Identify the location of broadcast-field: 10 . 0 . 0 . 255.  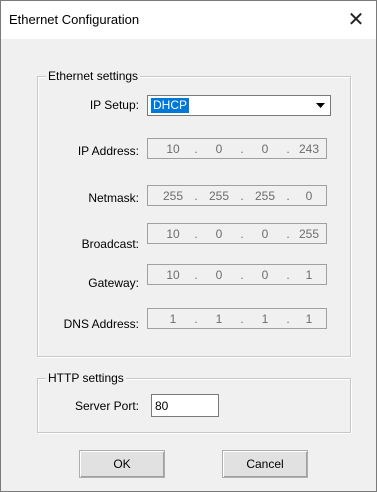
(237, 233).